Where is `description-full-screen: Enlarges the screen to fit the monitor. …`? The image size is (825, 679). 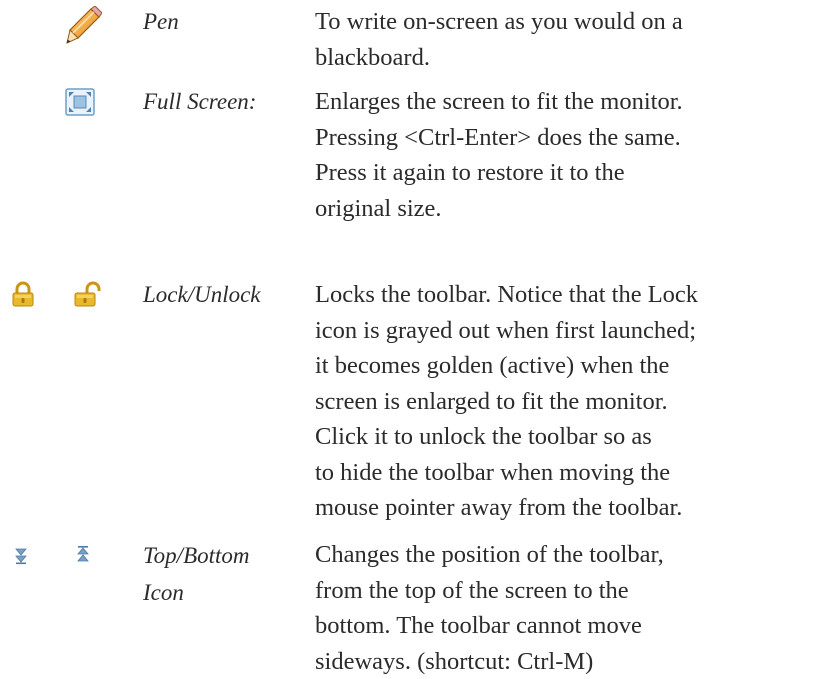 description-full-screen: Enlarges the screen to fit the monitor. … is located at coordinates (499, 155).